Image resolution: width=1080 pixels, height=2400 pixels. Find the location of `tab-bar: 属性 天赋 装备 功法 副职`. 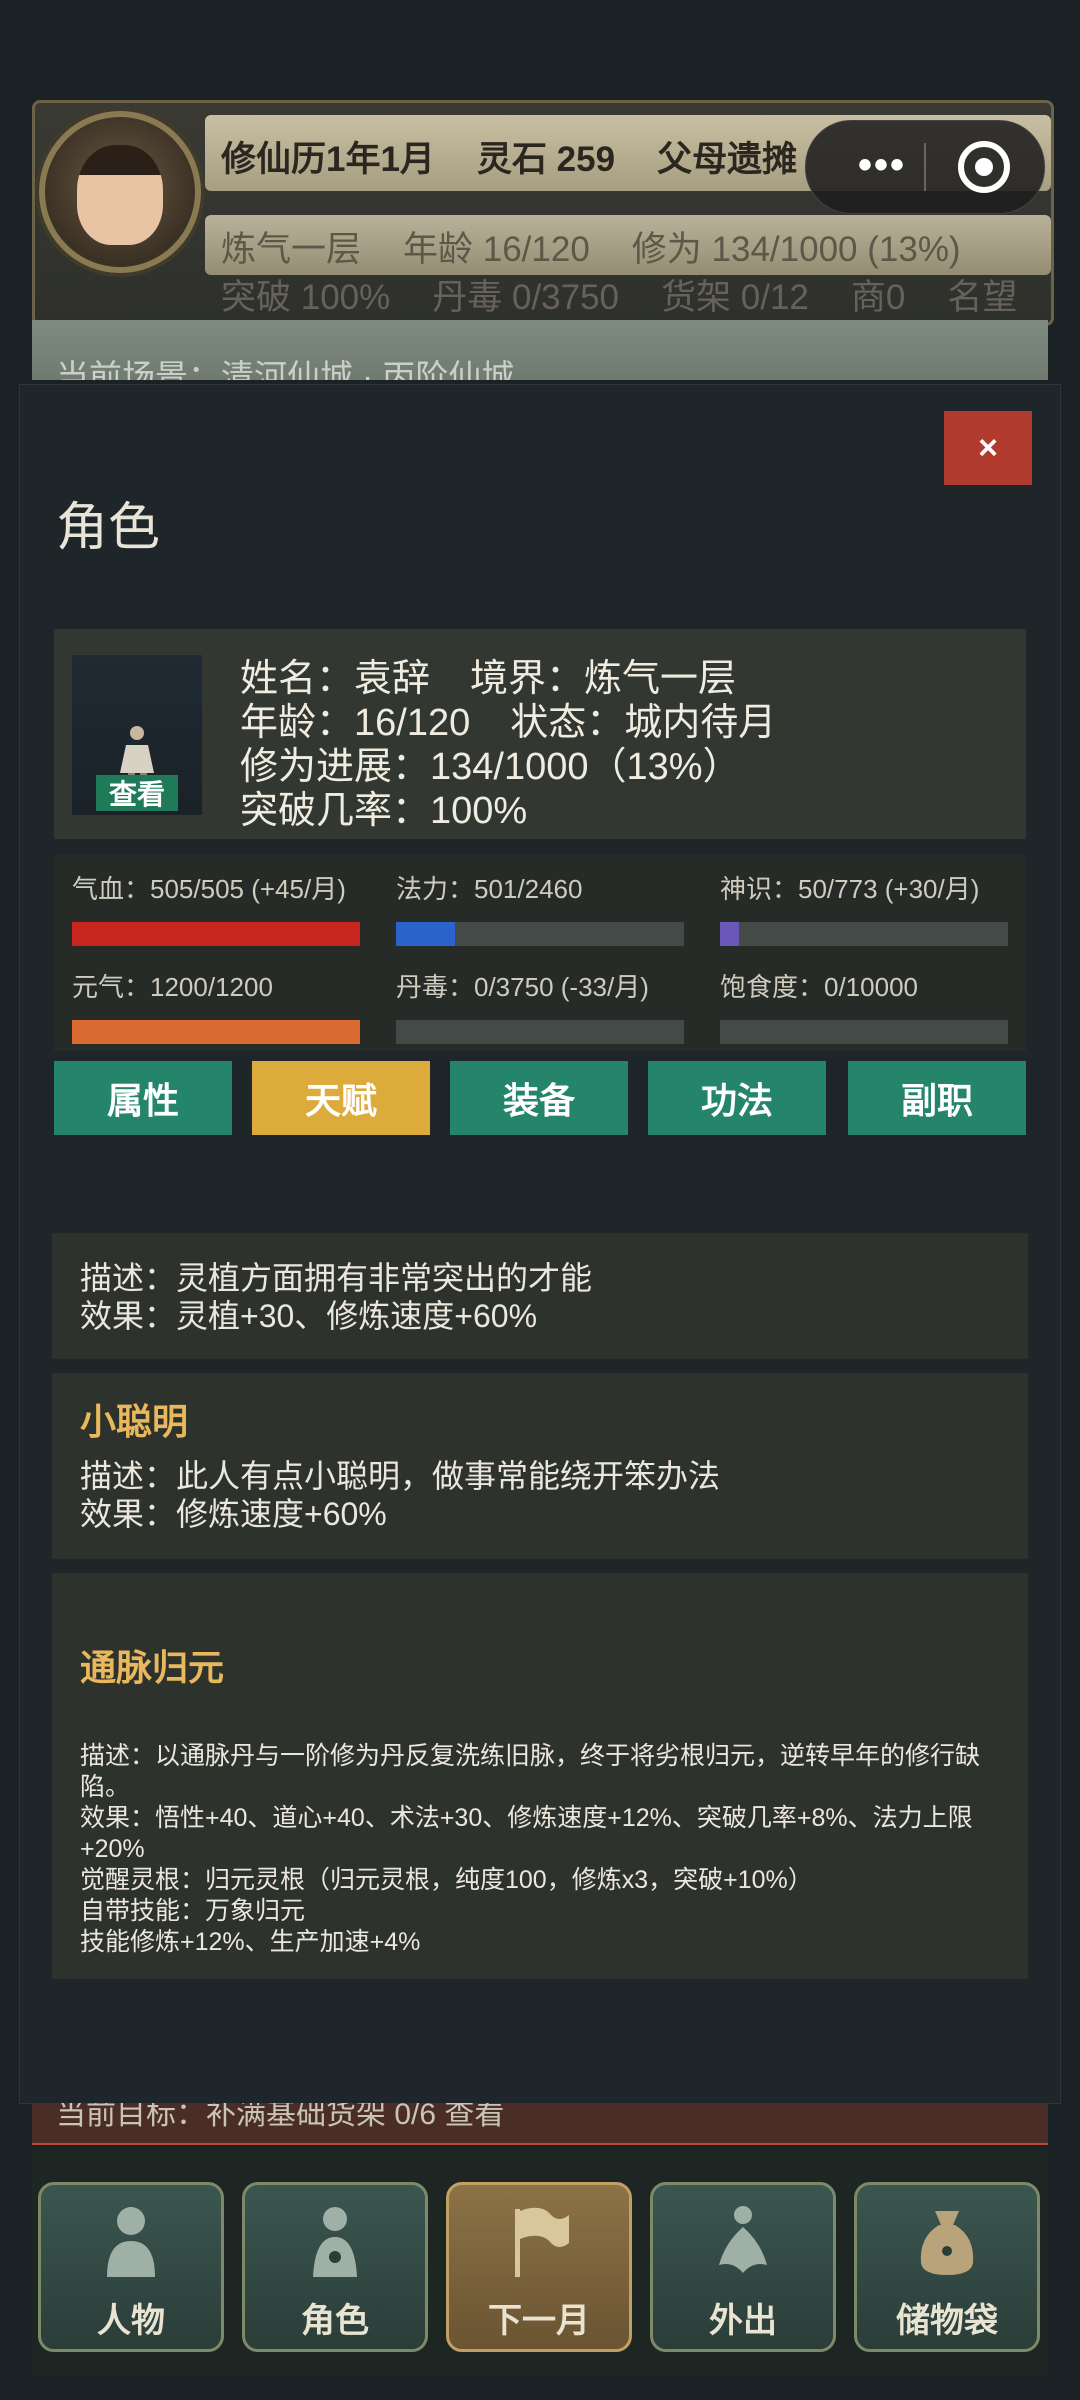

tab-bar: 属性 天赋 装备 功法 副职 is located at coordinates (540, 1098).